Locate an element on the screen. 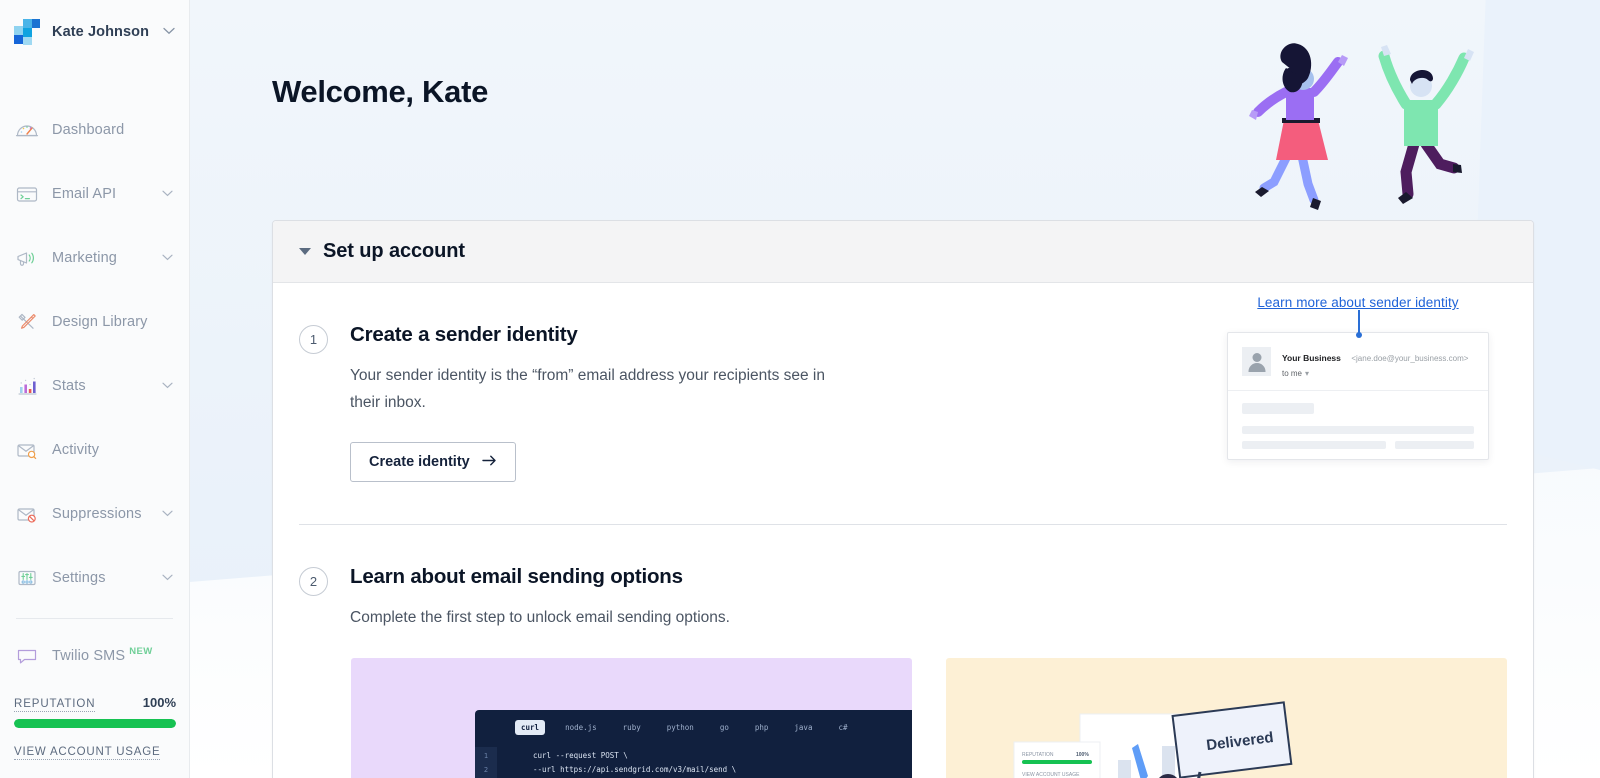 The image size is (1600, 778). celebration-illustration is located at coordinates (1347, 124).